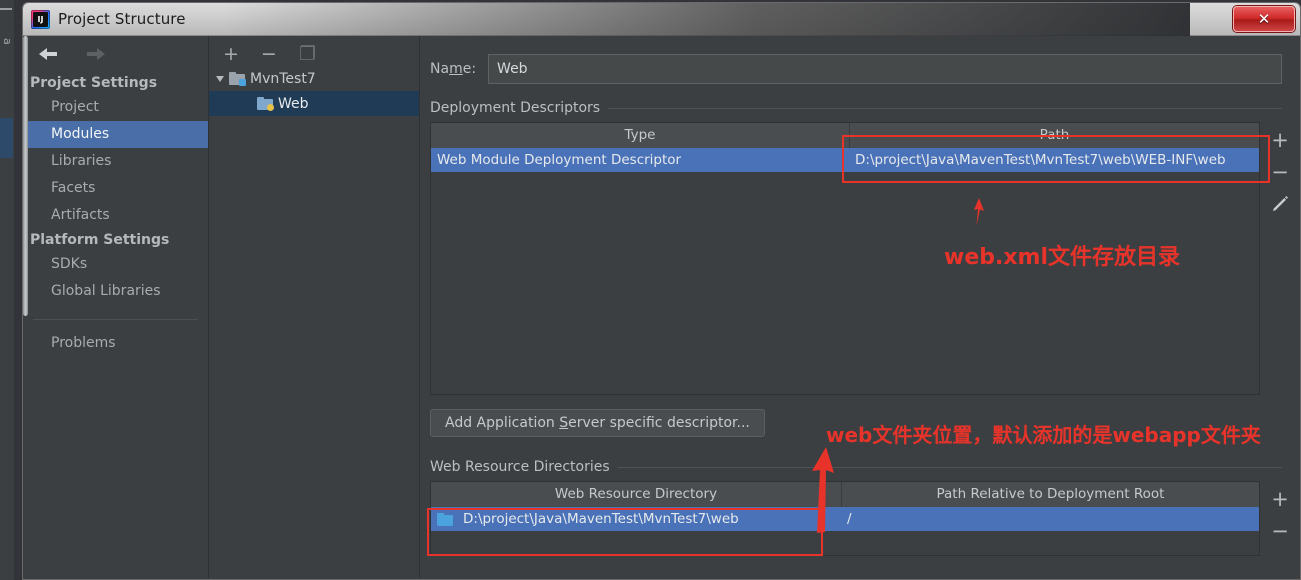  What do you see at coordinates (7, 41) in the screenshot?
I see `backdrop-vertical-label: a` at bounding box center [7, 41].